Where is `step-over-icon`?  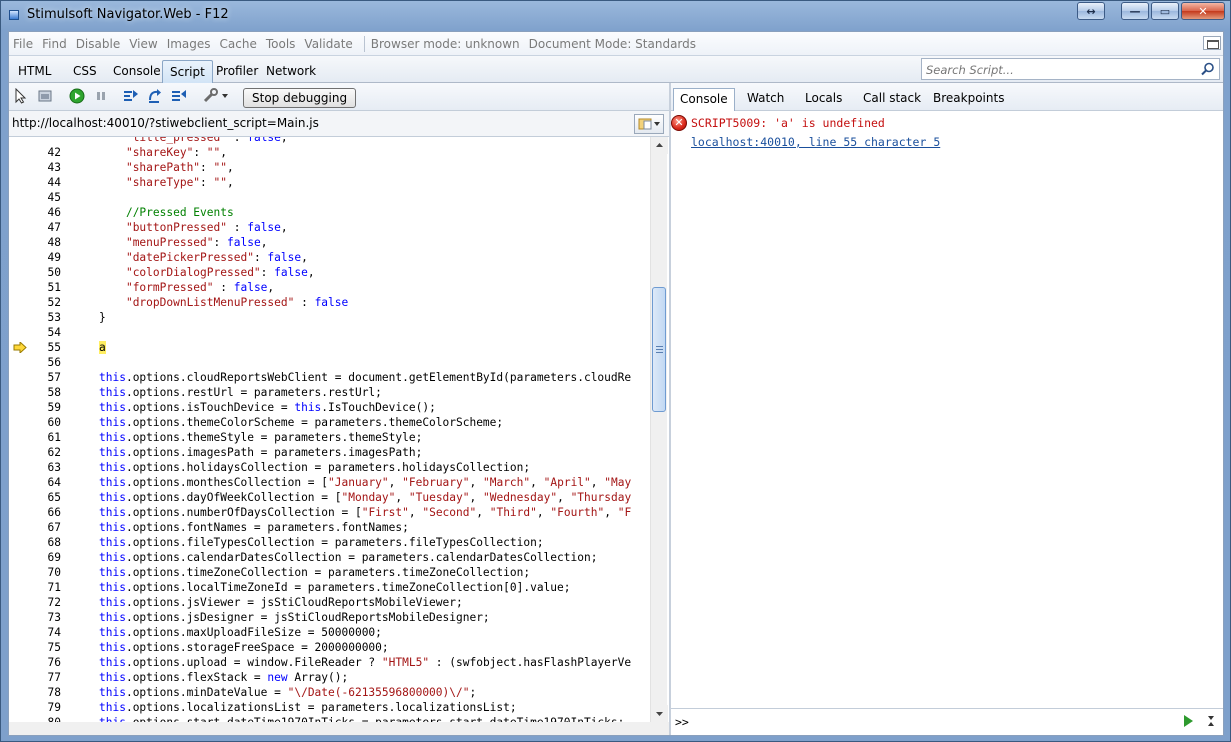
step-over-icon is located at coordinates (155, 96).